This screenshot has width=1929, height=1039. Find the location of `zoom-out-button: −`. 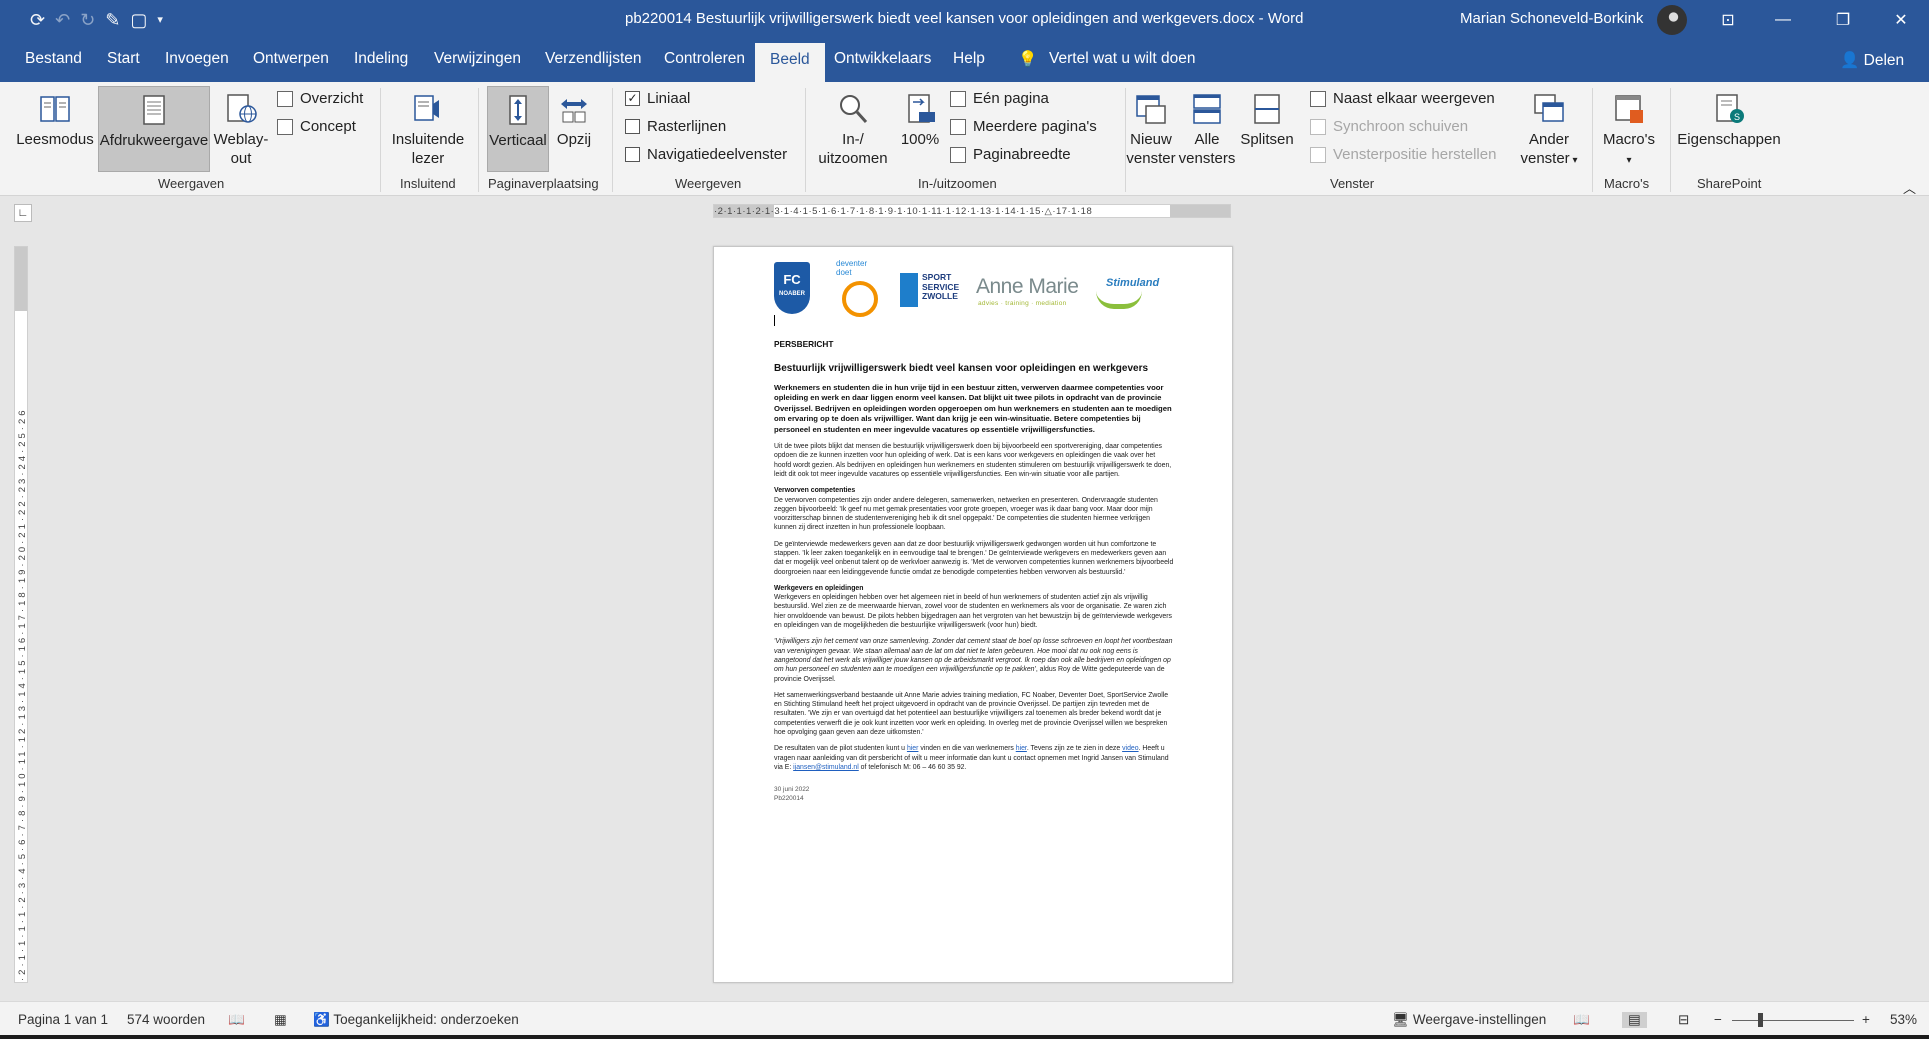

zoom-out-button: − is located at coordinates (1718, 1019).